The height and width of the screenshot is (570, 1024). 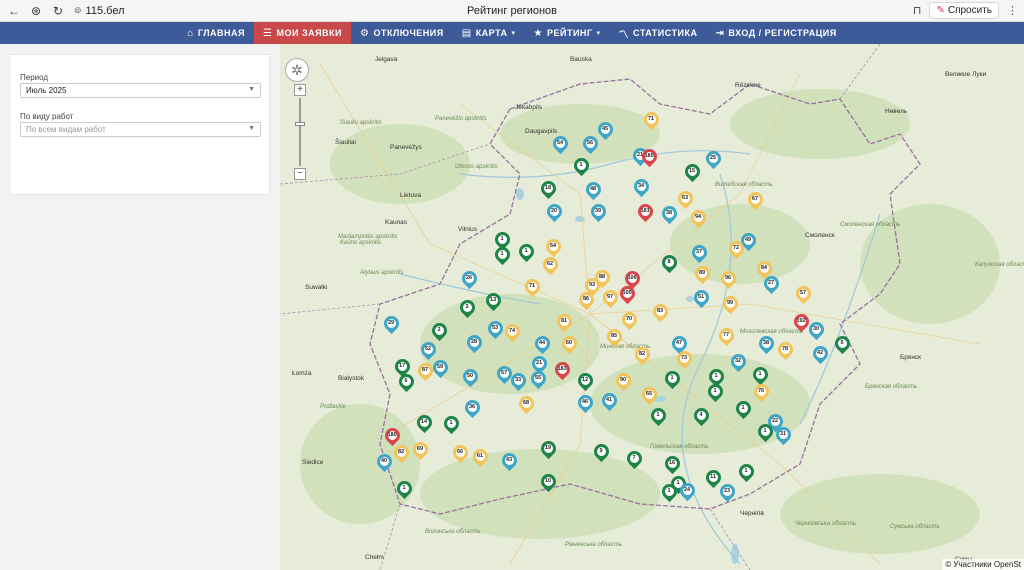 What do you see at coordinates (140, 90) in the screenshot?
I see `period-select: Июль 2025 ▼` at bounding box center [140, 90].